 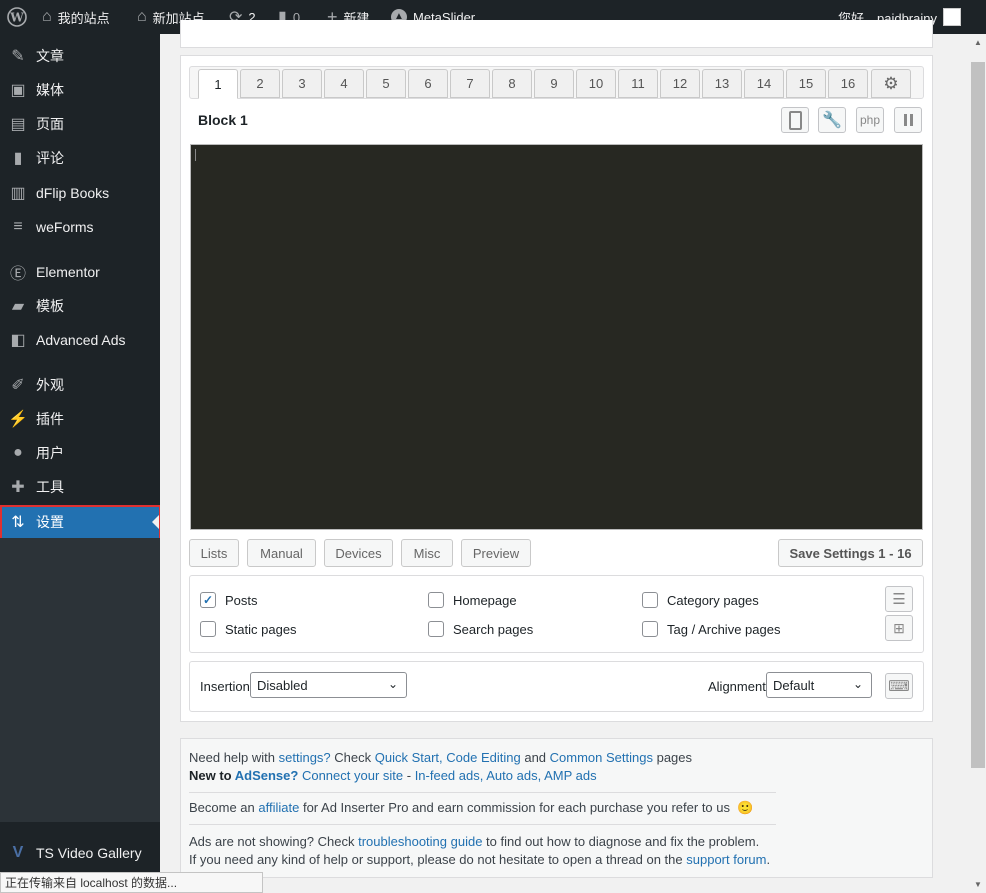 I want to click on ads-icon: ◧, so click(x=18, y=340).